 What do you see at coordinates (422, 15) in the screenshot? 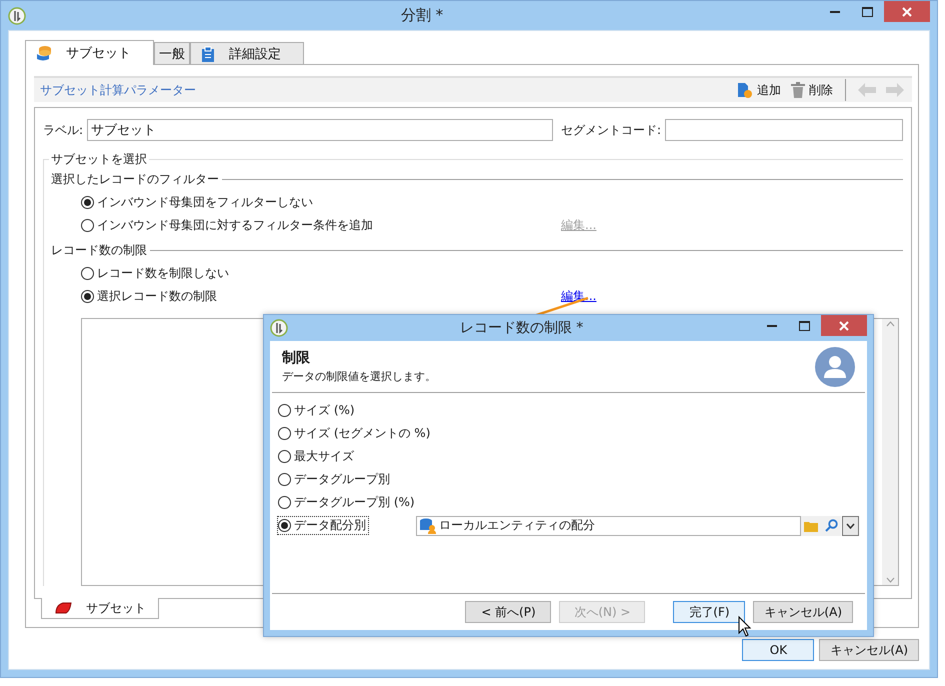
I see `window-title: 分割 *` at bounding box center [422, 15].